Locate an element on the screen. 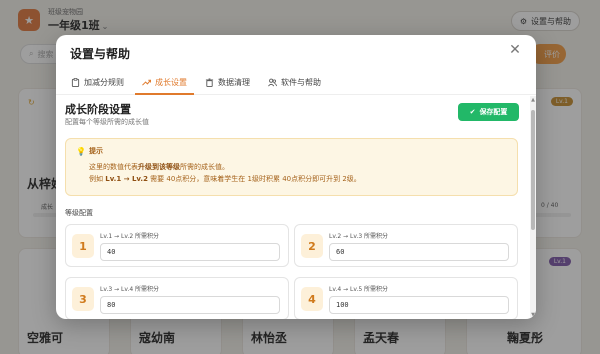  level-points-input: 80 is located at coordinates (190, 305).